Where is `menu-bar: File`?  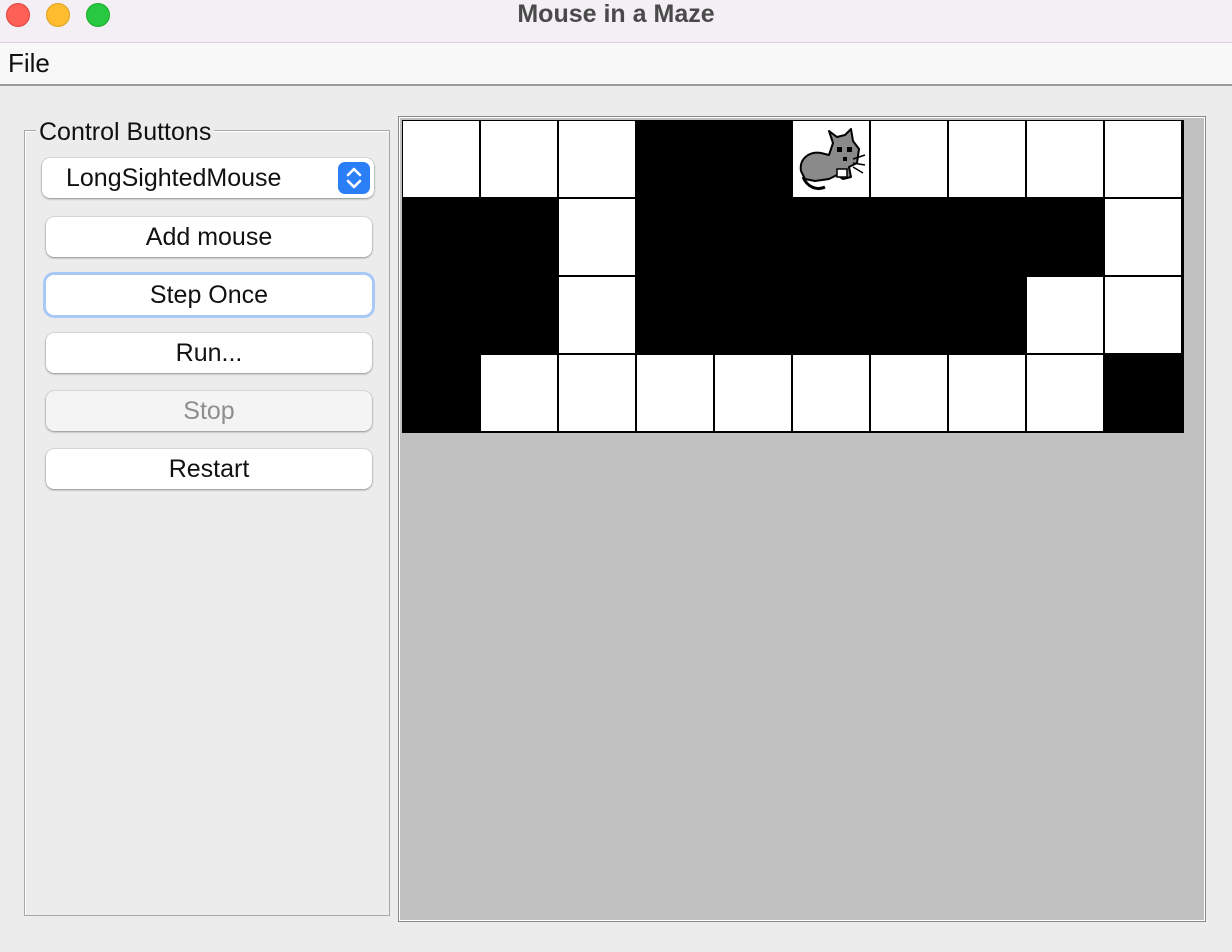 menu-bar: File is located at coordinates (616, 64).